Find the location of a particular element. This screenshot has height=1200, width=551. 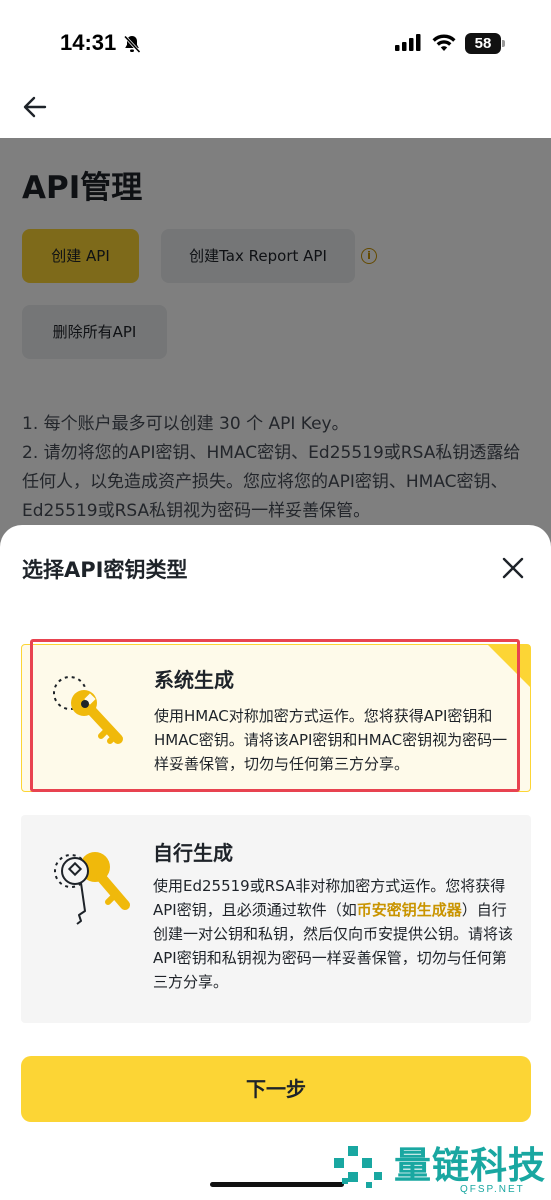

back-button is located at coordinates (37, 107).